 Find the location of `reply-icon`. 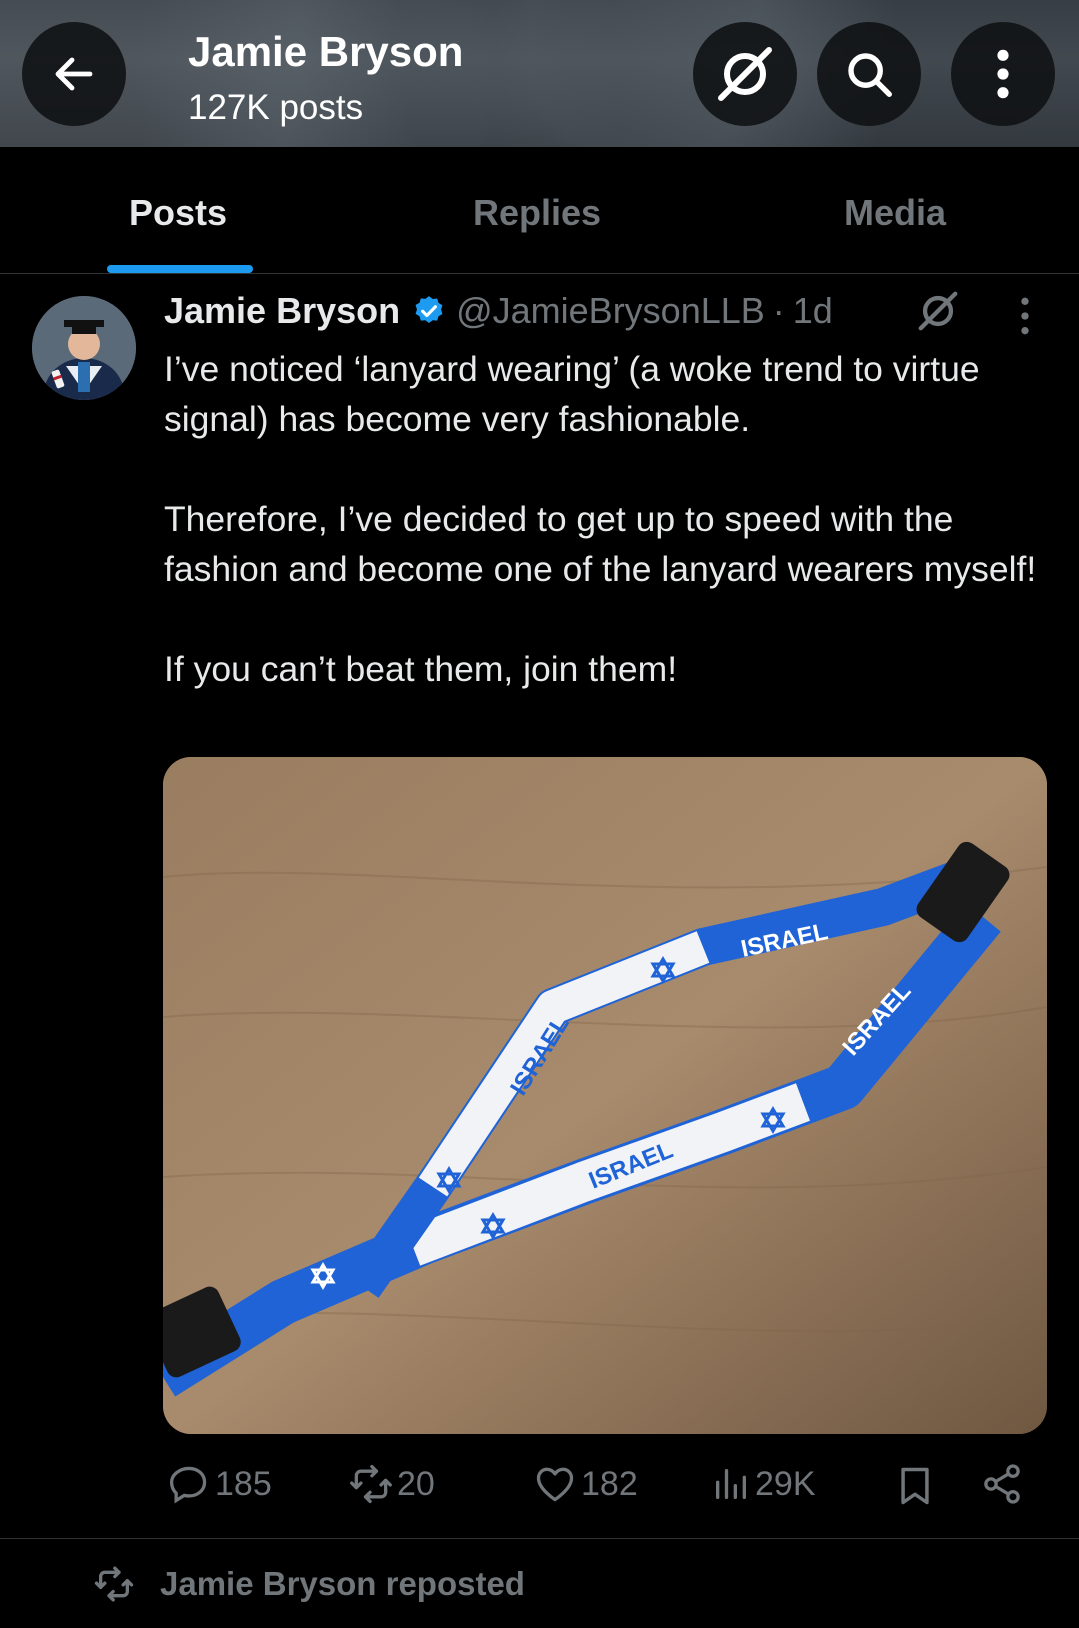

reply-icon is located at coordinates (188, 1485).